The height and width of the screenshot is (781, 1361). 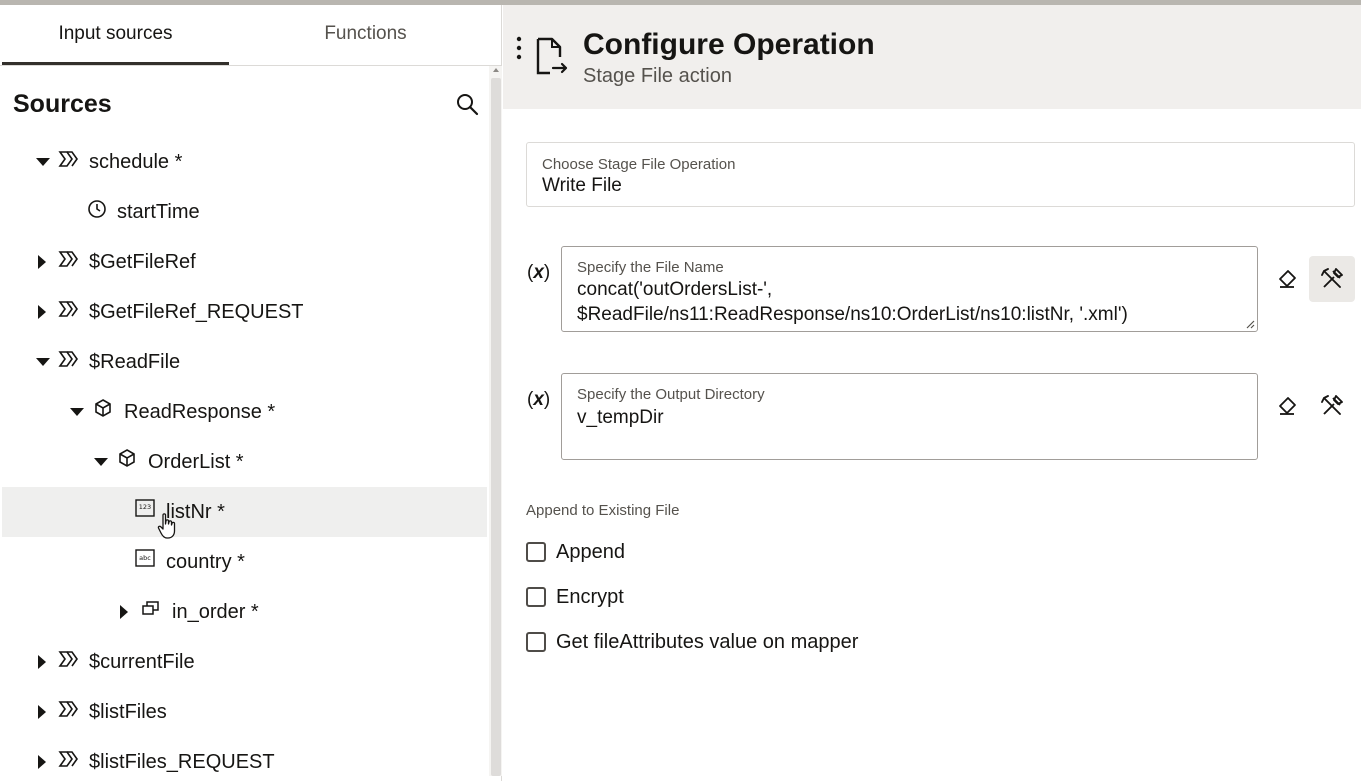 I want to click on tree-node-label: $ReadFile, so click(x=135, y=362).